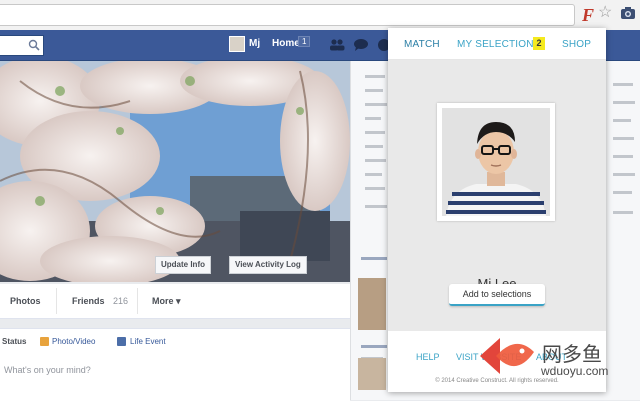 This screenshot has height=401, width=640. I want to click on composer-photo-option: Photo/Video, so click(73, 341).